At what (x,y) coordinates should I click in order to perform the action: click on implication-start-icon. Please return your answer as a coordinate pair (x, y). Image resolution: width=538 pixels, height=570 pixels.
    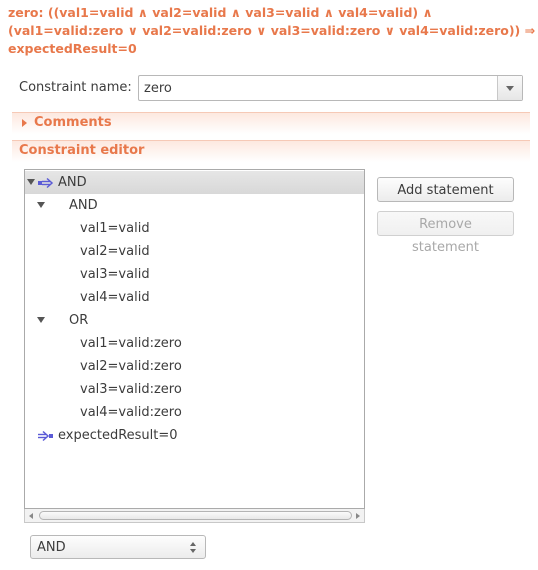
    Looking at the image, I should click on (46, 183).